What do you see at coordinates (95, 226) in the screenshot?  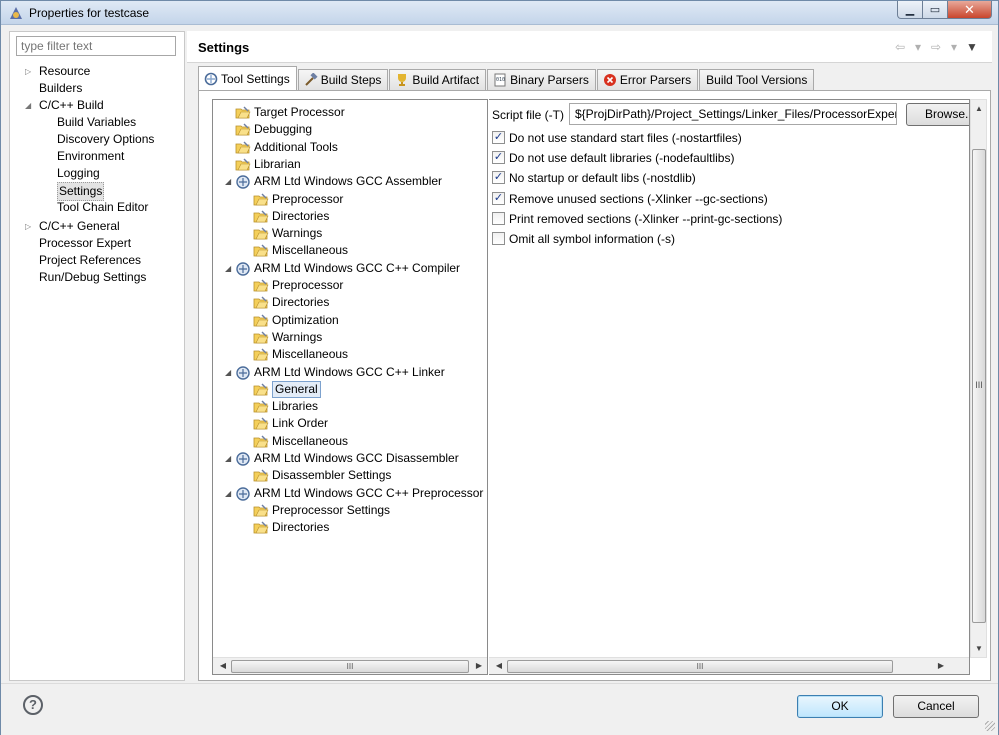 I see `nav-item: ▷ C/C++ General` at bounding box center [95, 226].